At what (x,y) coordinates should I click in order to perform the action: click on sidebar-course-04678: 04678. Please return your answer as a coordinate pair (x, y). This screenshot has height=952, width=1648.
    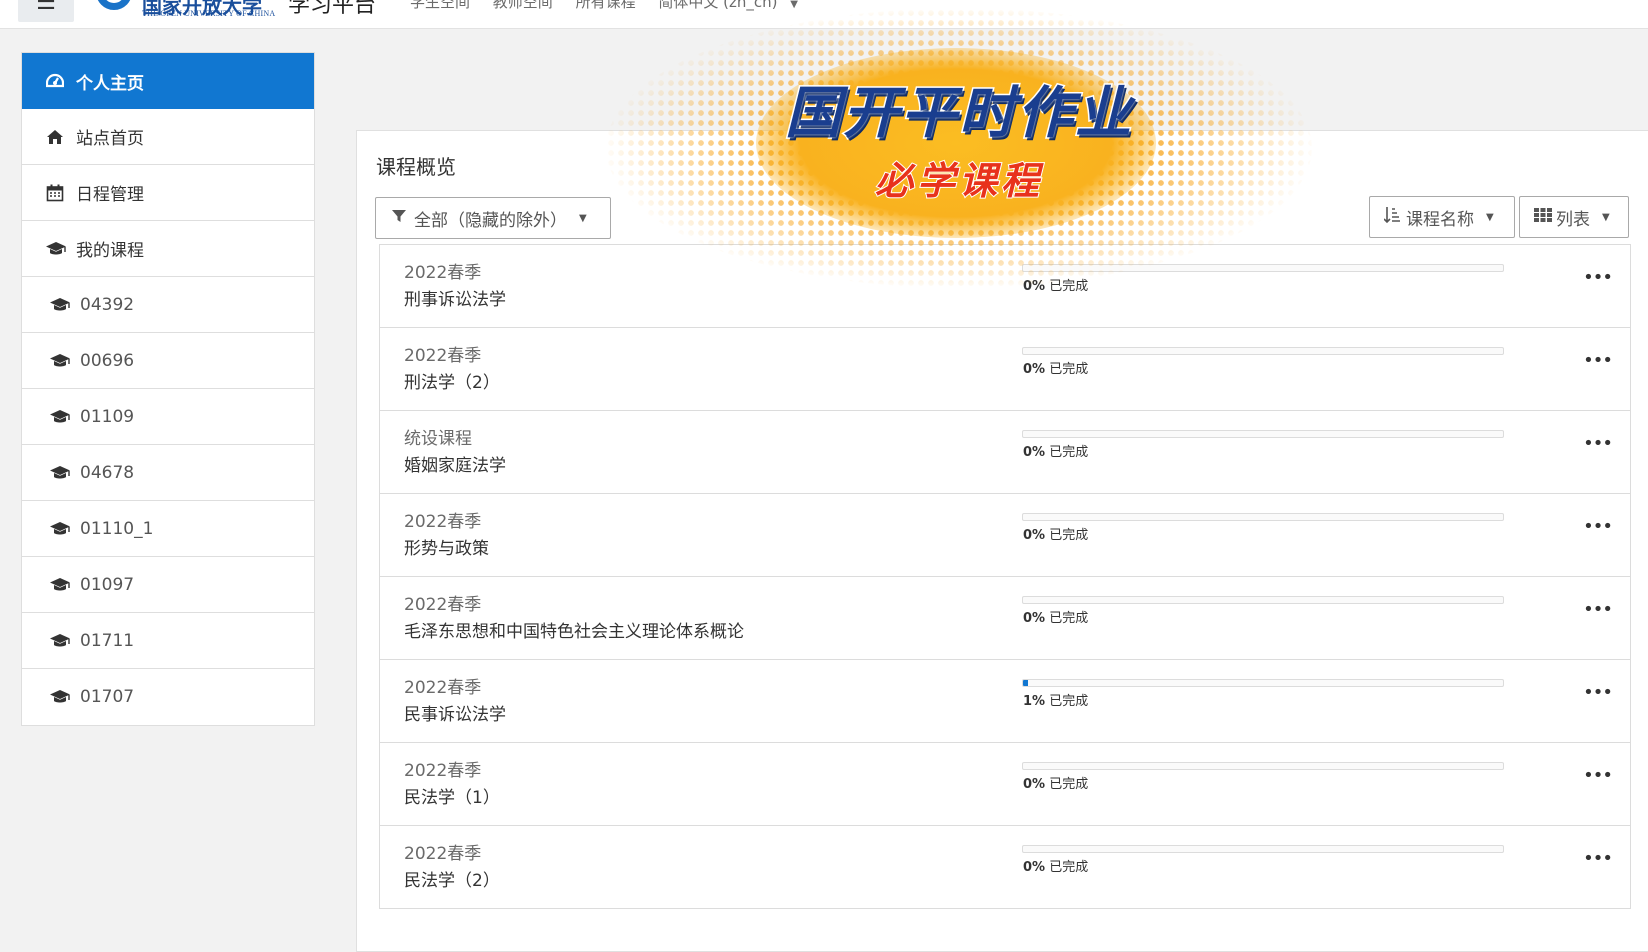
    Looking at the image, I should click on (168, 473).